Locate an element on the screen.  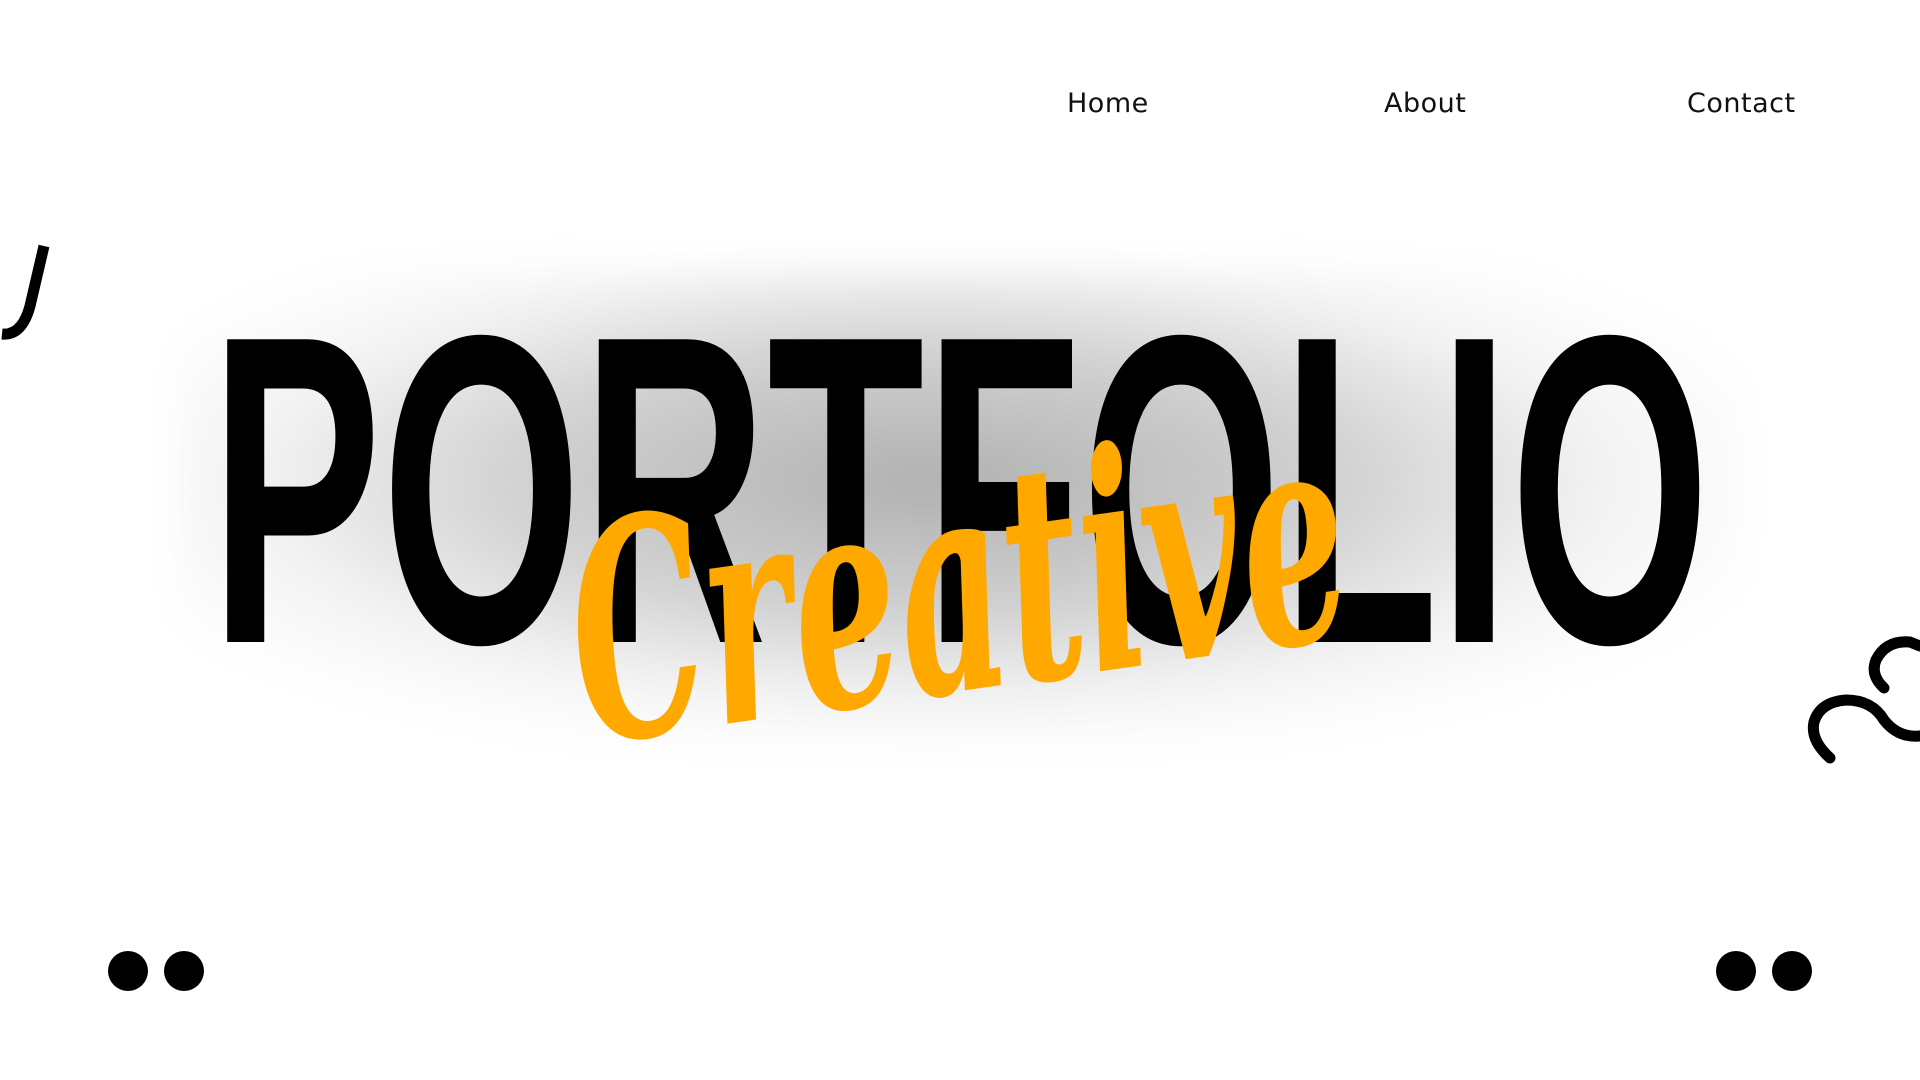
right-squiggle-icon is located at coordinates (1863, 700).